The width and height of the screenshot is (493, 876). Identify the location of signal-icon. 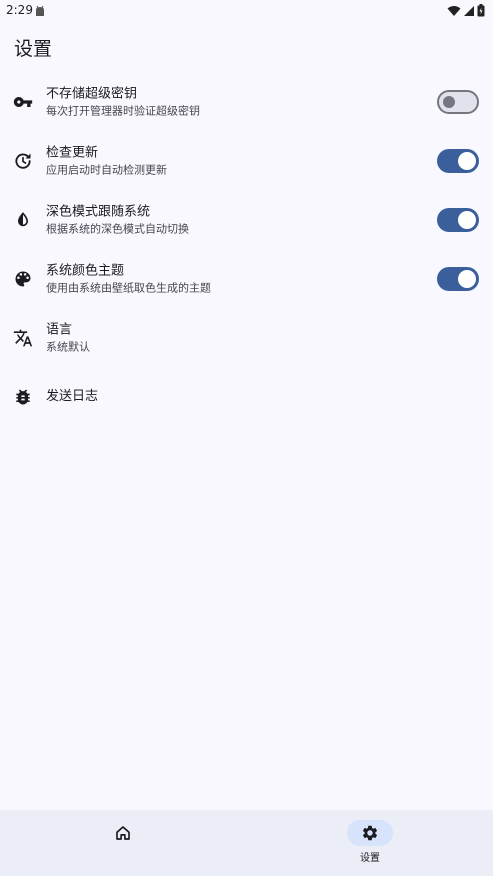
(469, 10).